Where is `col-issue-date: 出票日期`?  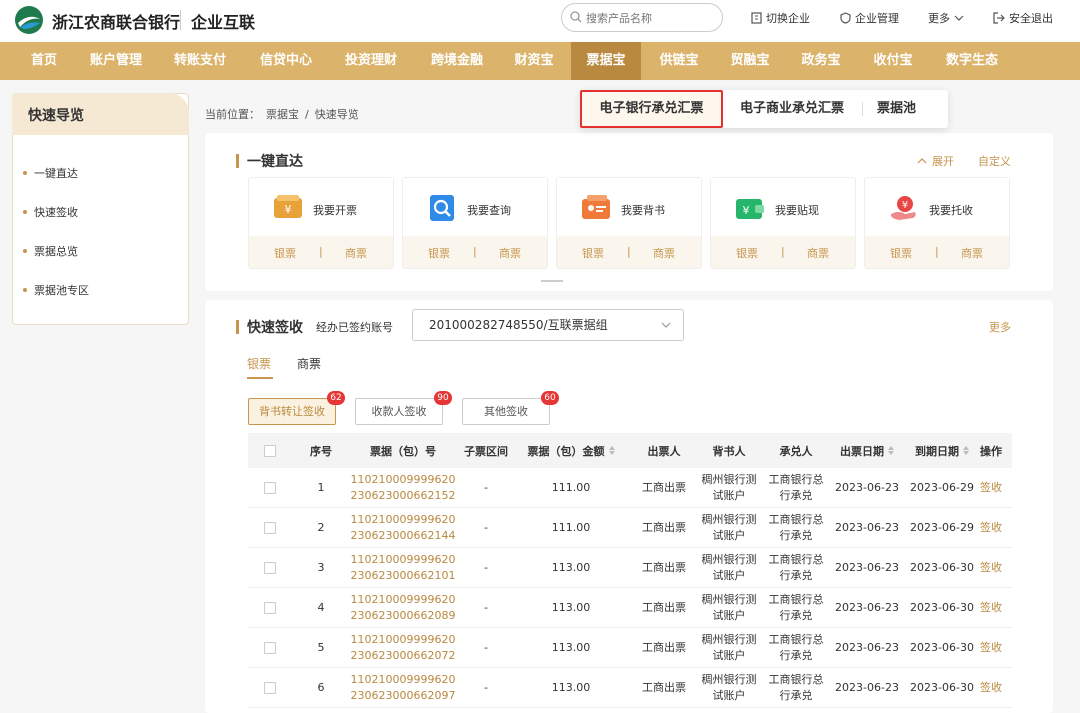 col-issue-date: 出票日期 is located at coordinates (867, 450).